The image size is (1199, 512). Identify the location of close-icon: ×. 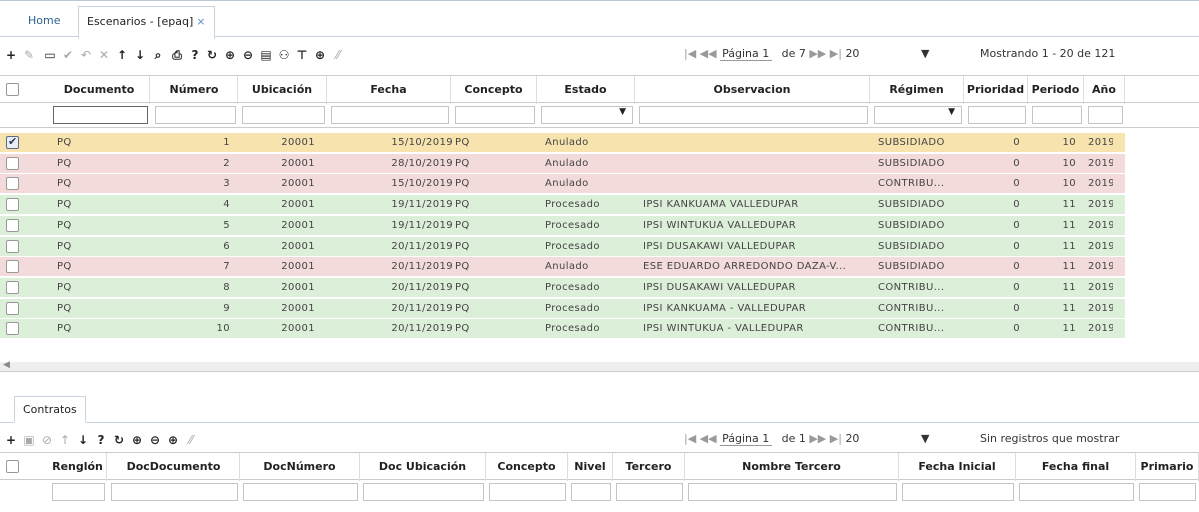
(200, 21).